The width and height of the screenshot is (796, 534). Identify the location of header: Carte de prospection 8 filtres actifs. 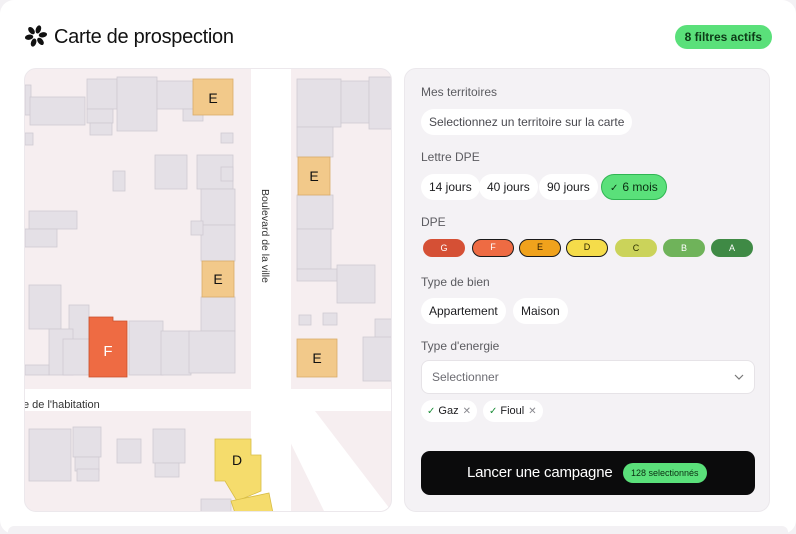
(398, 37).